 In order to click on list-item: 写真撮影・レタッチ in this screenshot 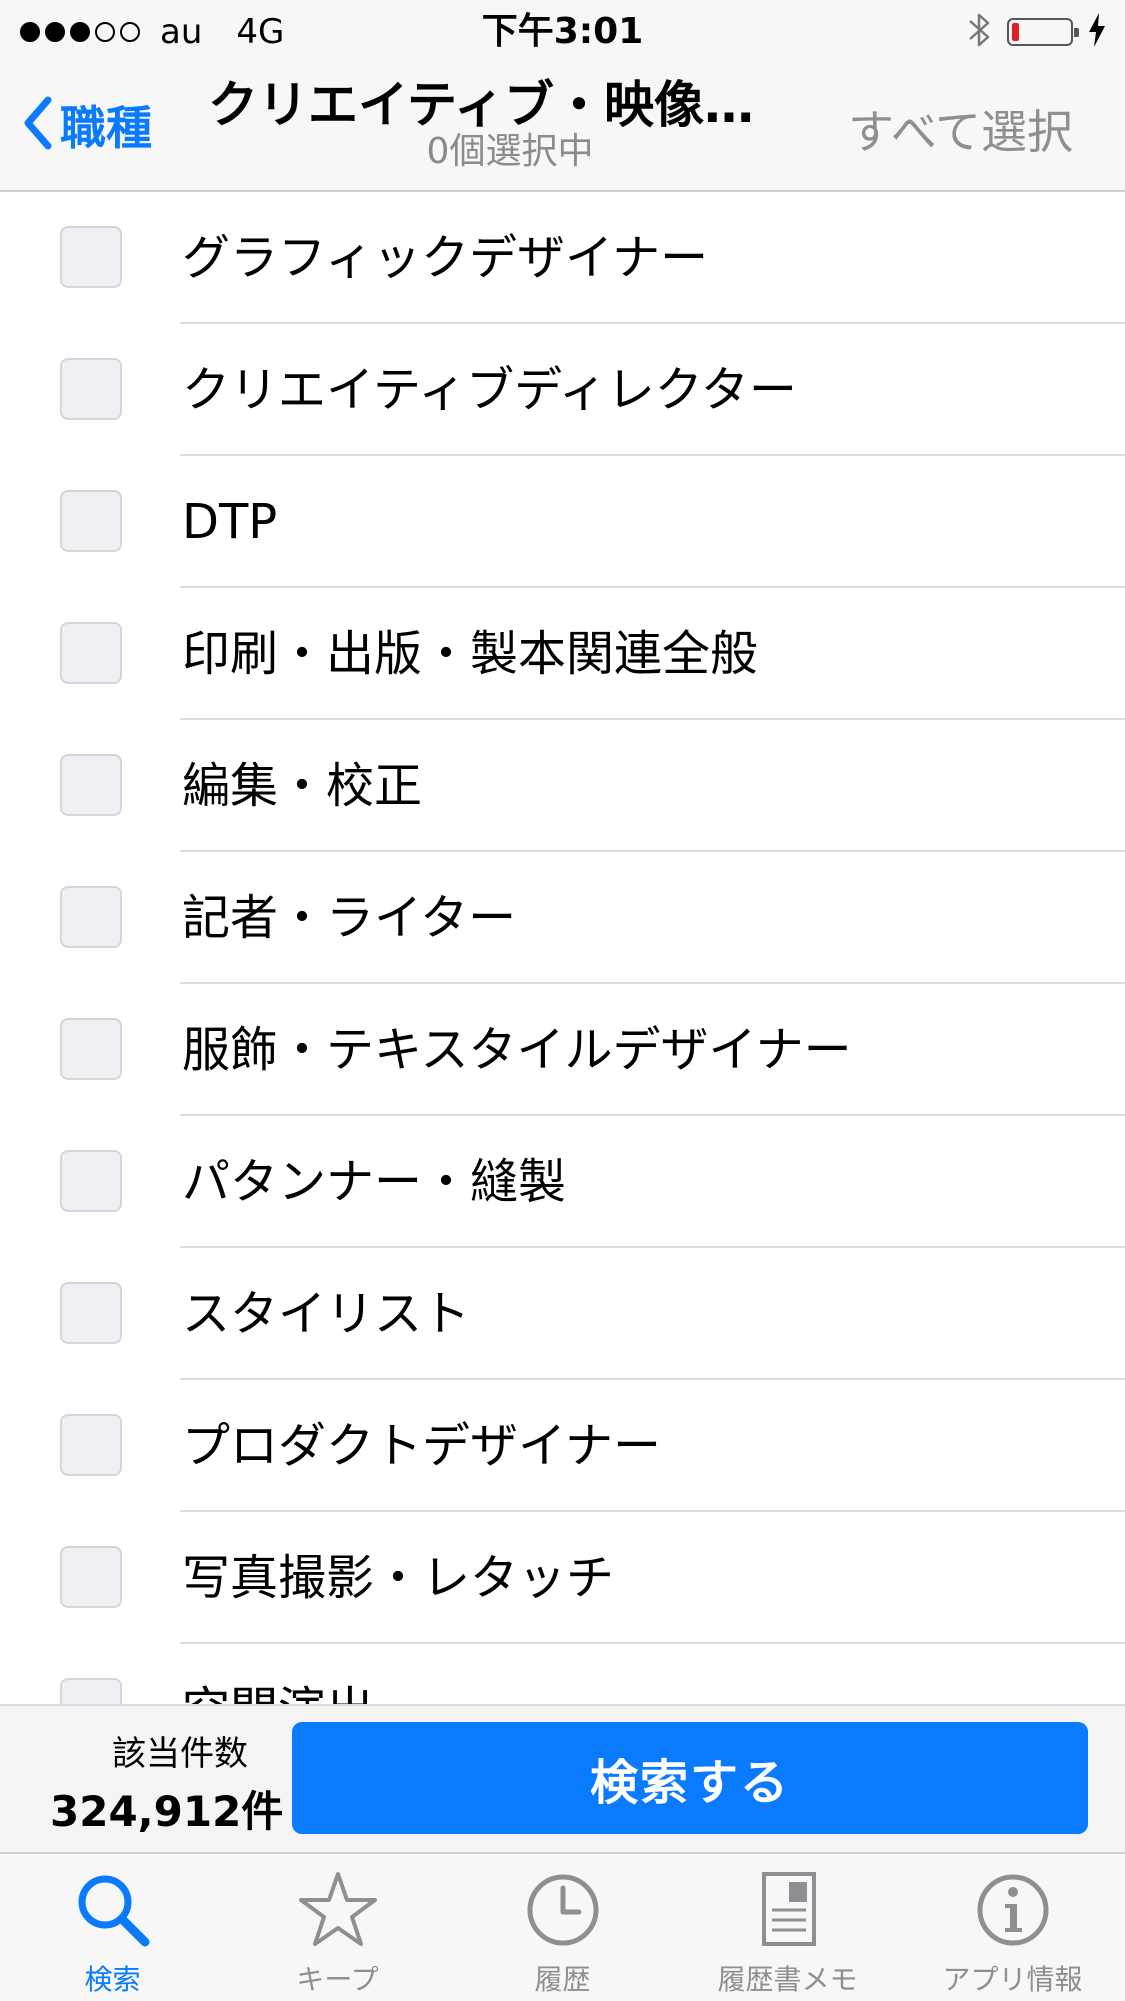, I will do `click(562, 1578)`.